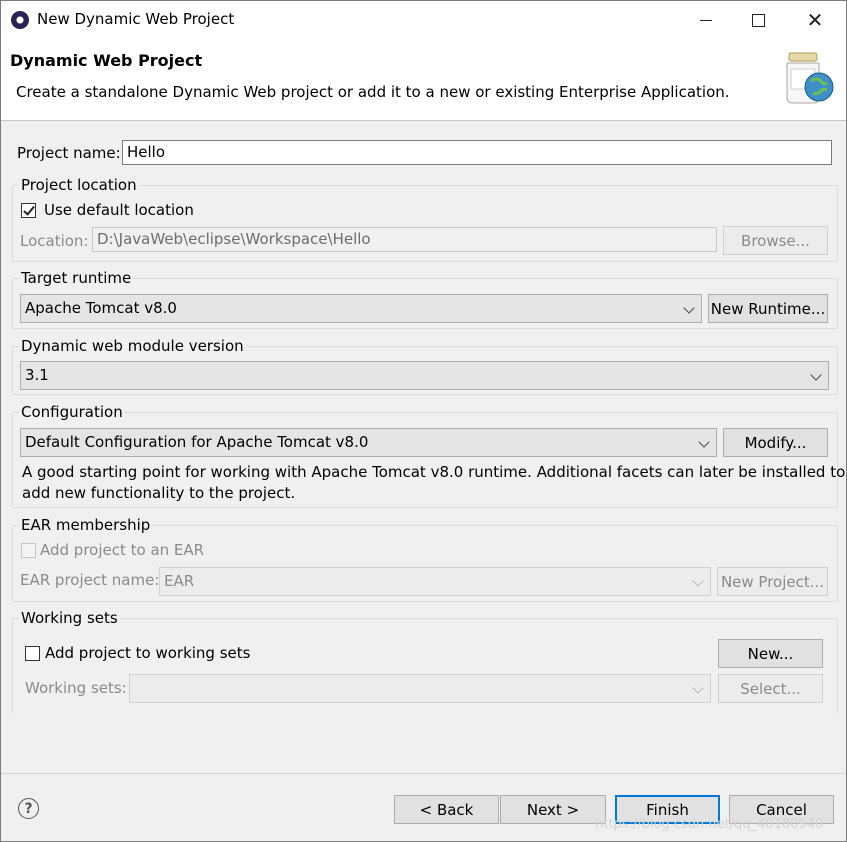  I want to click on minimize-icon, so click(706, 20).